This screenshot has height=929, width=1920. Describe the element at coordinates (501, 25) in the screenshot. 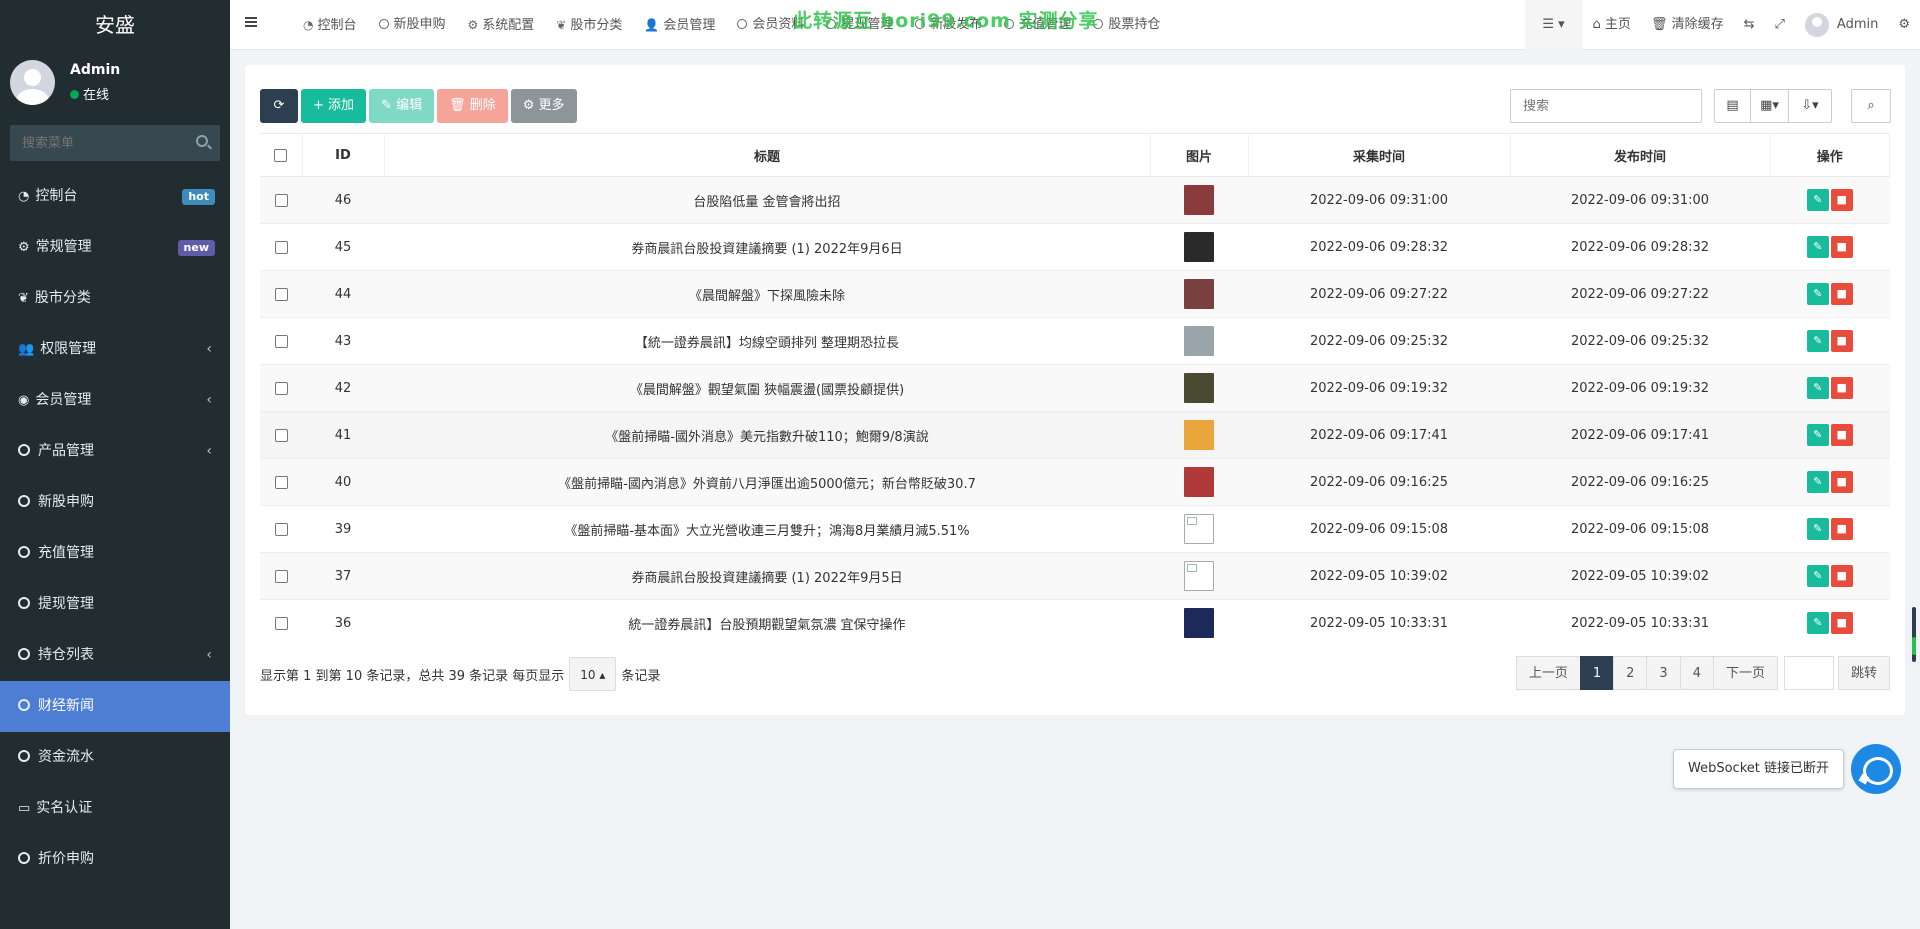

I see `top-nav-tab-2: ⚙ 系统配置` at that location.